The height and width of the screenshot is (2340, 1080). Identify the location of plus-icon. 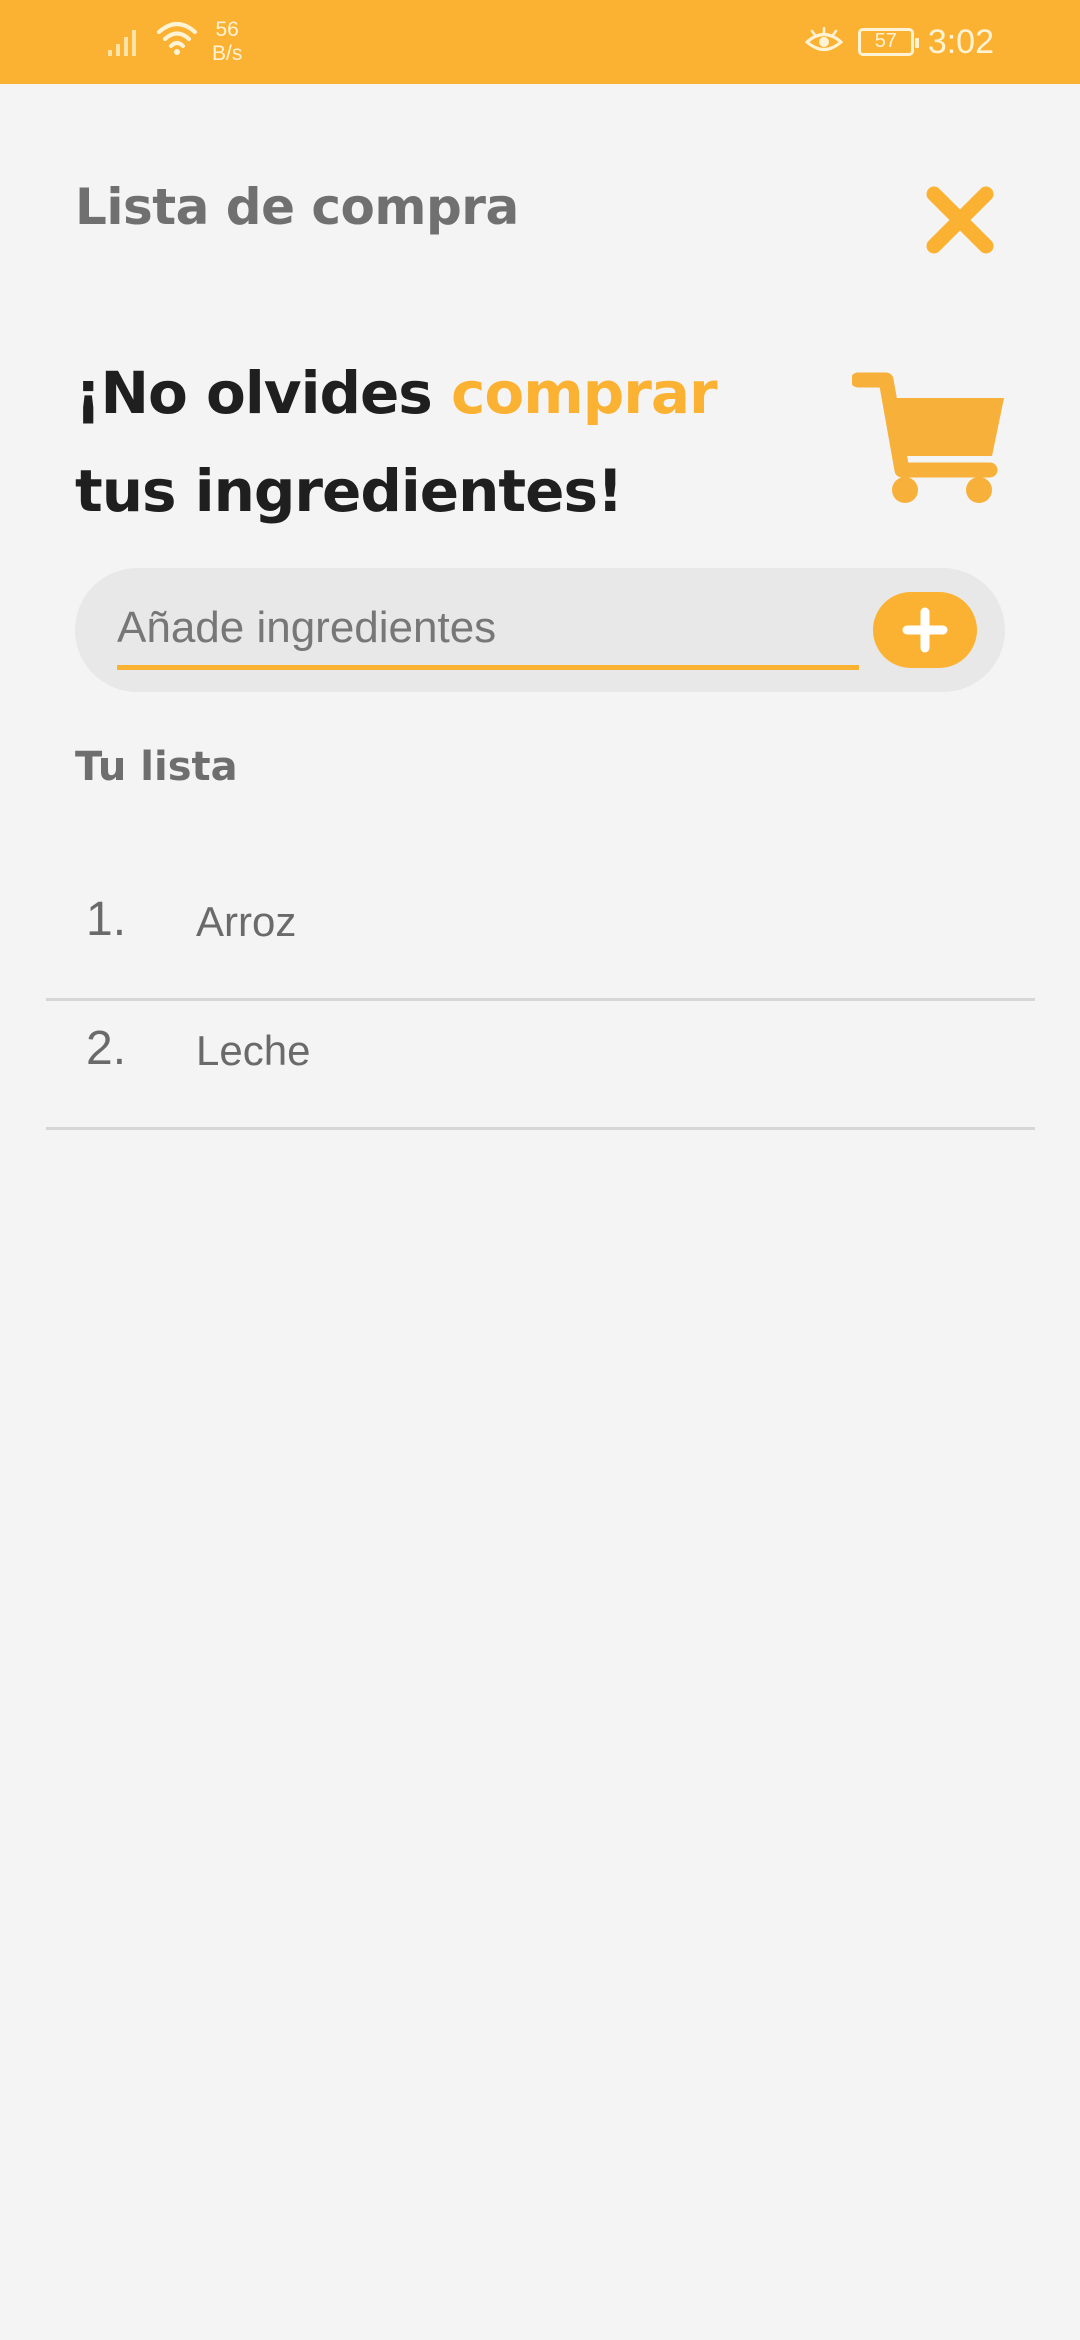
(925, 630).